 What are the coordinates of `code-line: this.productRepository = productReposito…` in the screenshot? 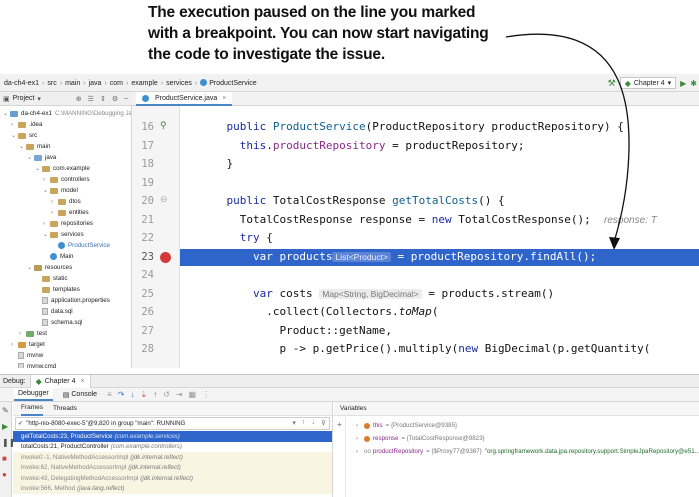 It's located at (362, 146).